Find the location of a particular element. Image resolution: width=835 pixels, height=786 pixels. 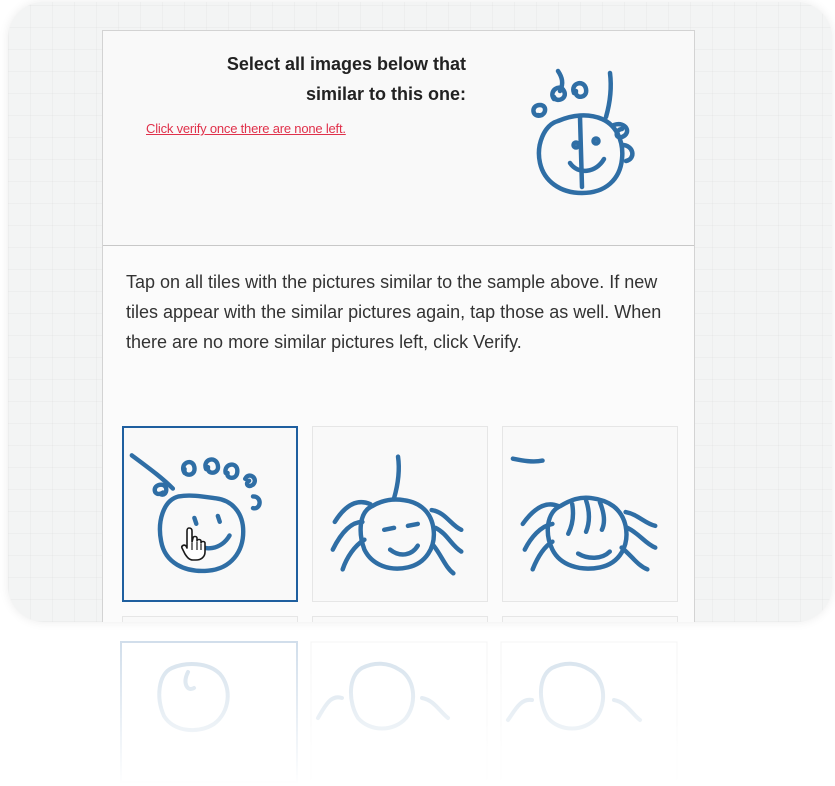

captcha-title-line1: Select all images below that is located at coordinates (346, 64).